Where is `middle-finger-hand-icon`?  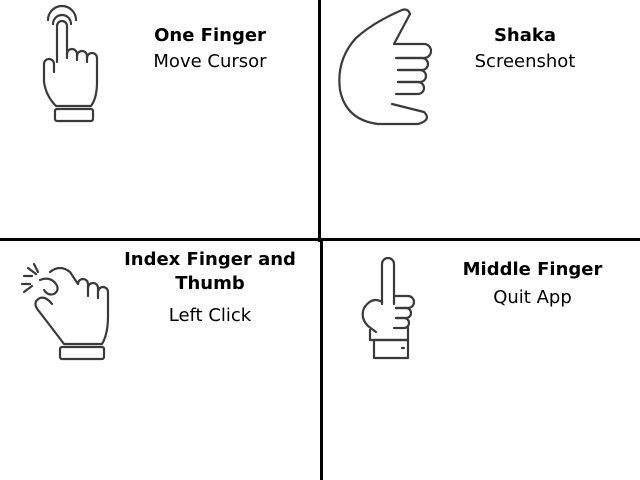
middle-finger-hand-icon is located at coordinates (391, 311).